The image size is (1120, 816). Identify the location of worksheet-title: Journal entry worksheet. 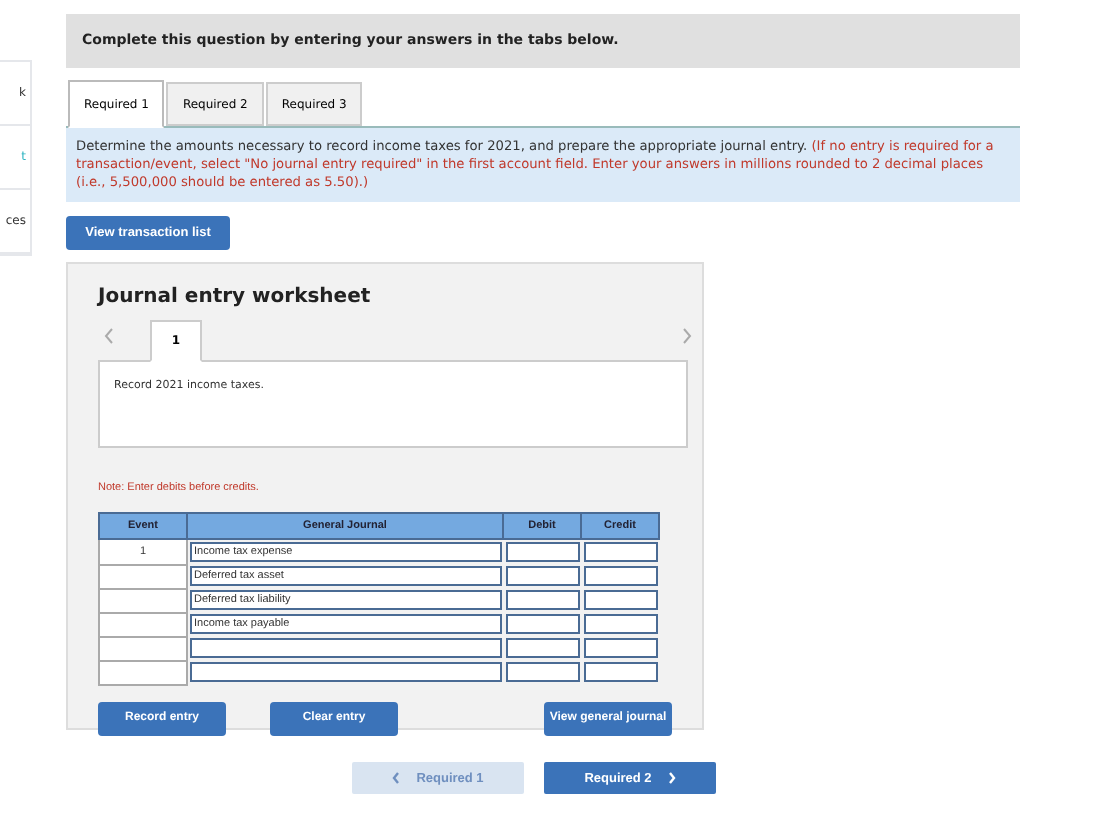
(235, 298).